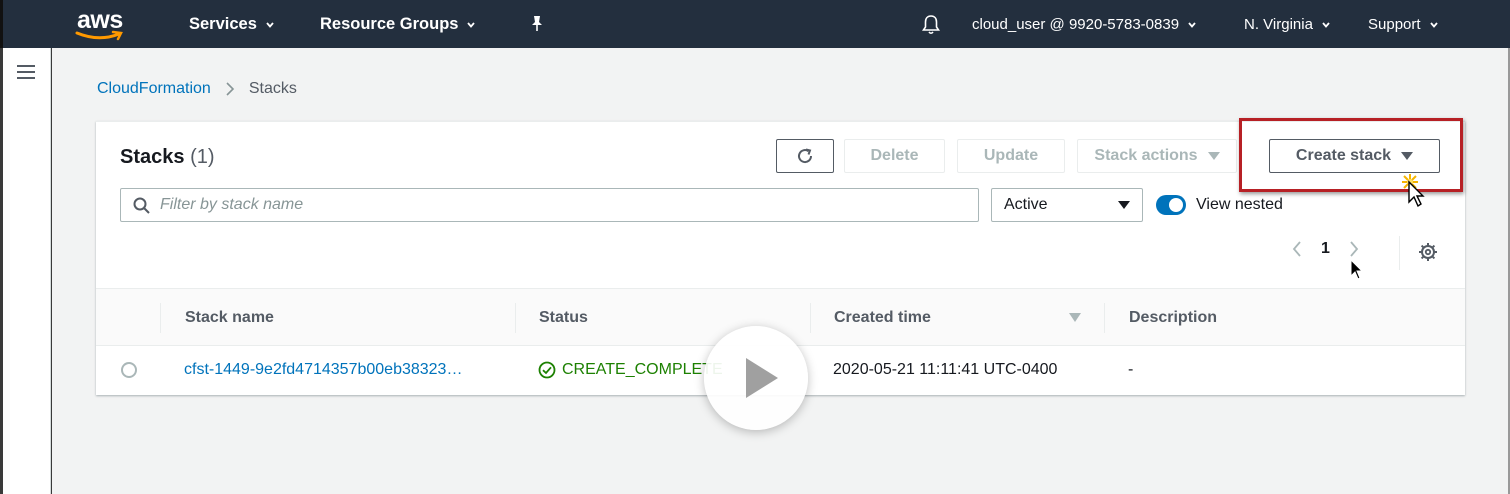 Image resolution: width=1510 pixels, height=494 pixels. I want to click on services-menu: Services, so click(232, 24).